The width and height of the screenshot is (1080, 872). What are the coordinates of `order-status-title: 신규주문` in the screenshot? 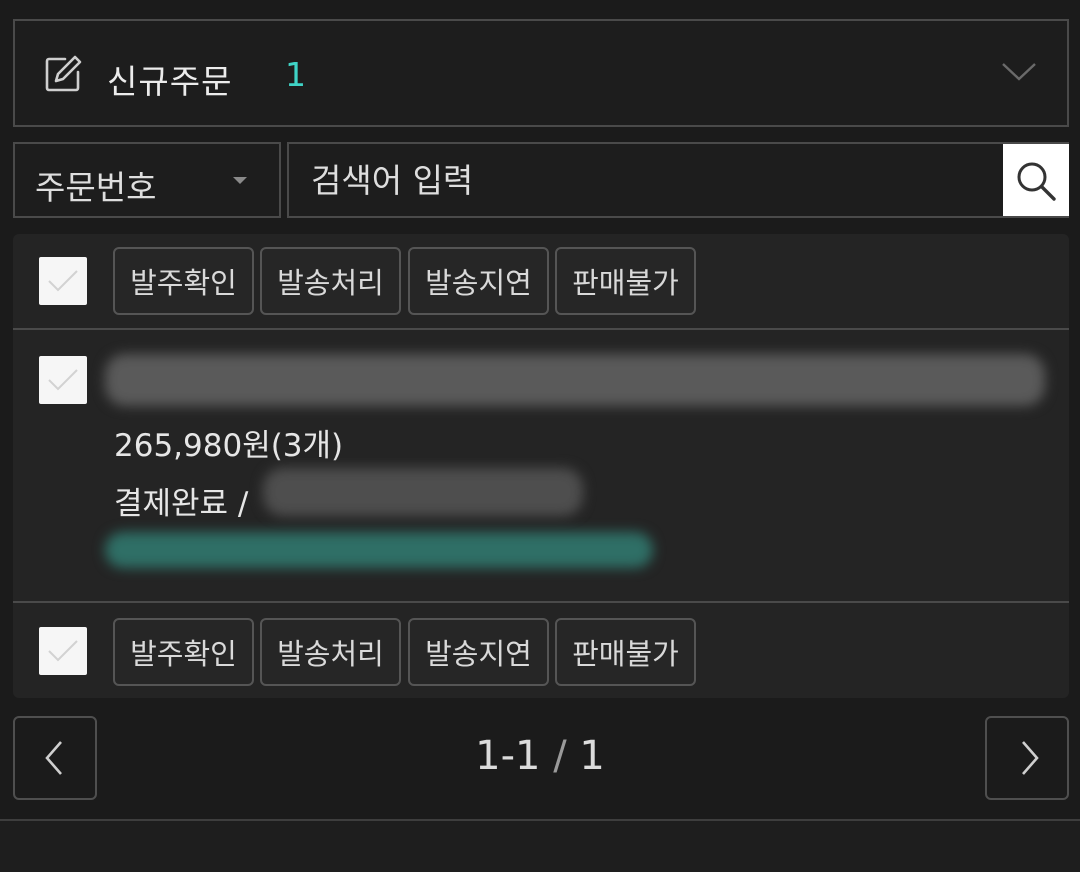 It's located at (170, 81).